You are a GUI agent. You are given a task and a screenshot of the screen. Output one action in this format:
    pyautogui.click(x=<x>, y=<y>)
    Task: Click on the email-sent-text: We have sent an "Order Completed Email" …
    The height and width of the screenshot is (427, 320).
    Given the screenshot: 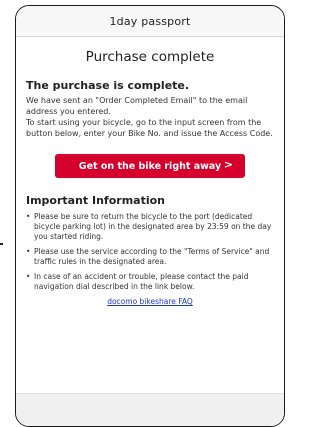 What is the action you would take?
    pyautogui.click(x=137, y=106)
    